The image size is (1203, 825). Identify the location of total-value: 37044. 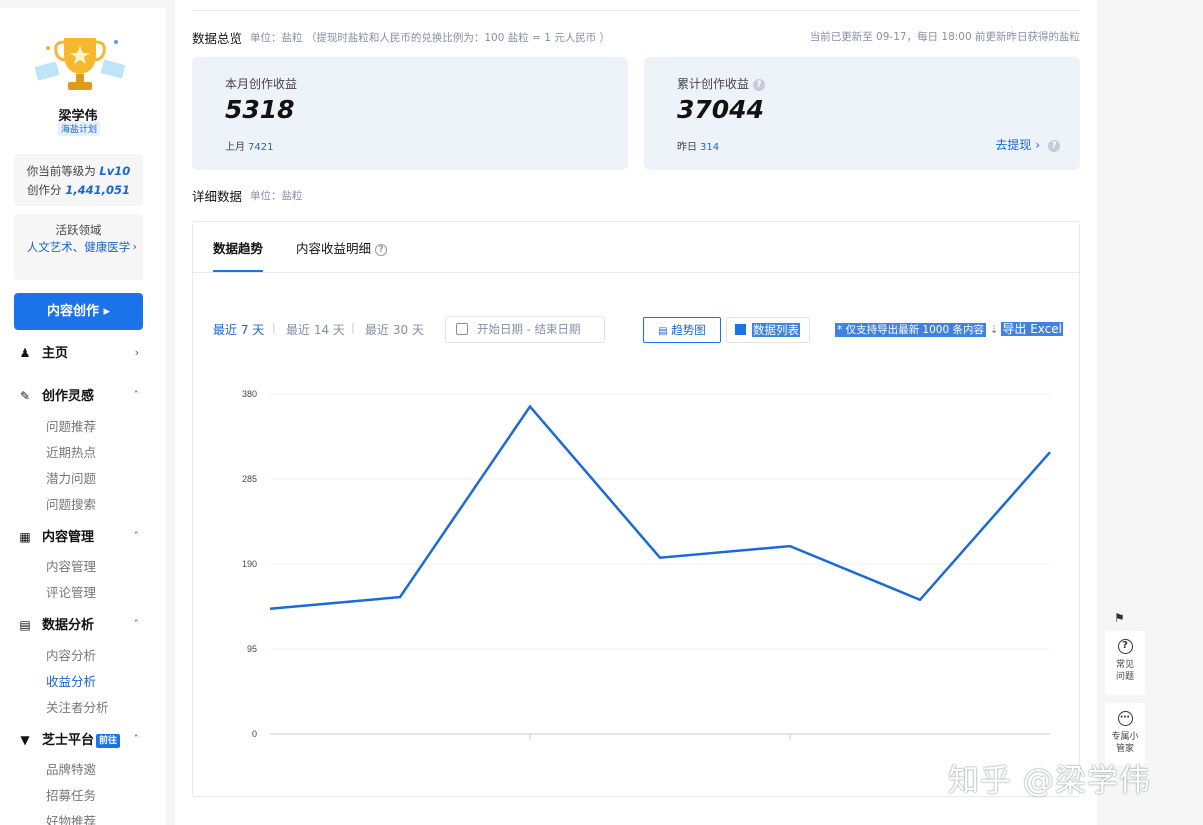
(720, 109).